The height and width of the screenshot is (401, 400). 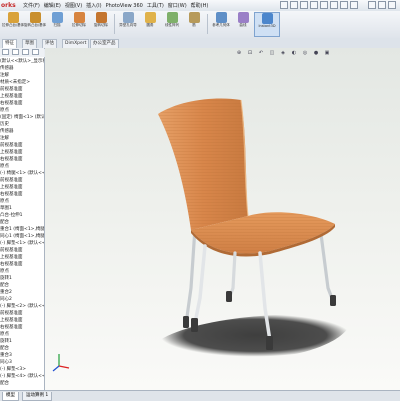 What do you see at coordinates (304, 5) in the screenshot?
I see `save-icon` at bounding box center [304, 5].